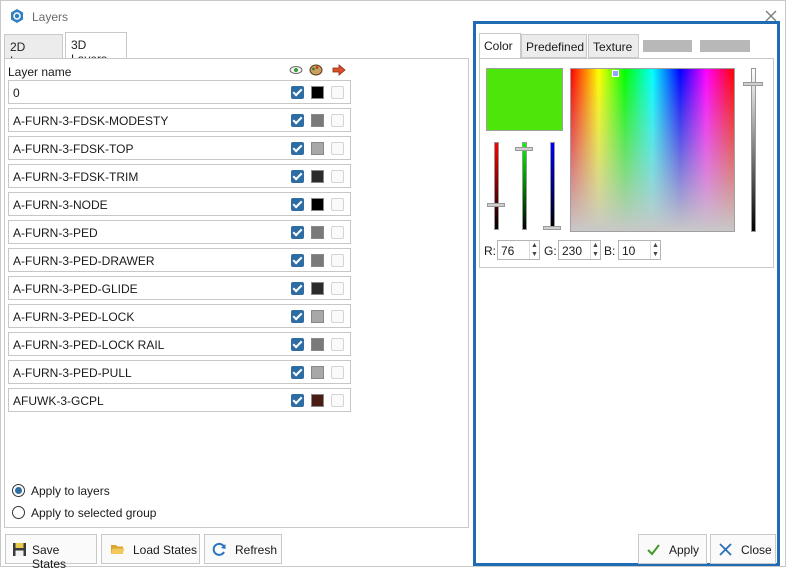 The width and height of the screenshot is (786, 571). Describe the element at coordinates (33, 51) in the screenshot. I see `tab-2d-layers: 2D Layers` at that location.